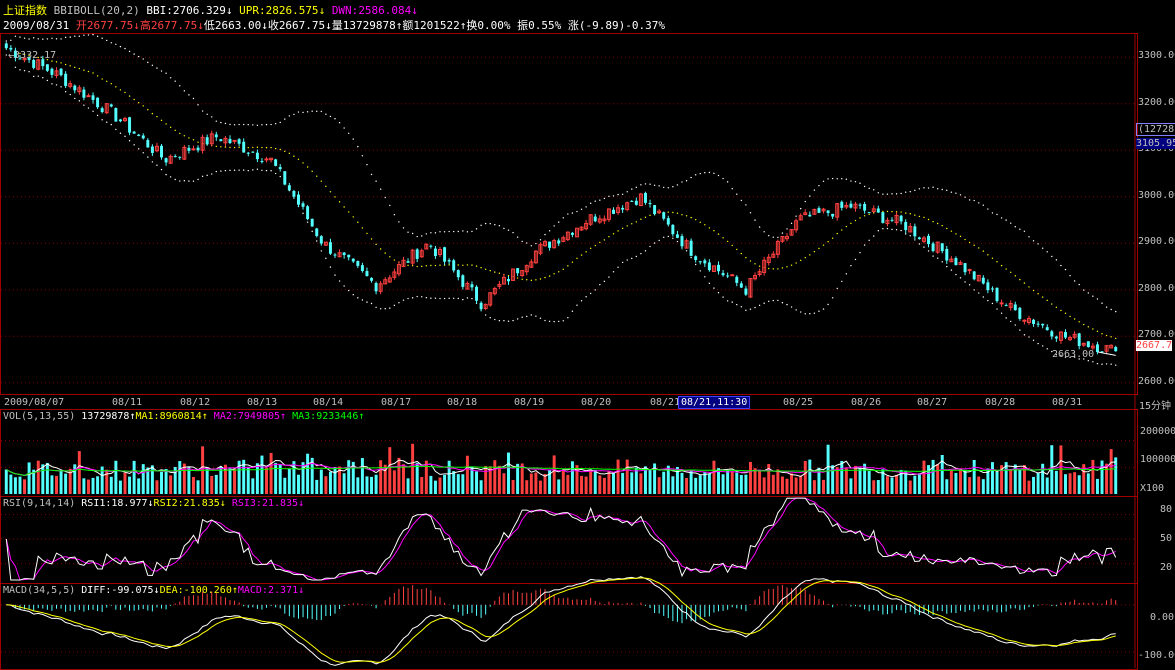 The height and width of the screenshot is (670, 1175). What do you see at coordinates (714, 402) in the screenshot?
I see `cursor-date-label: 08/21,11:30` at bounding box center [714, 402].